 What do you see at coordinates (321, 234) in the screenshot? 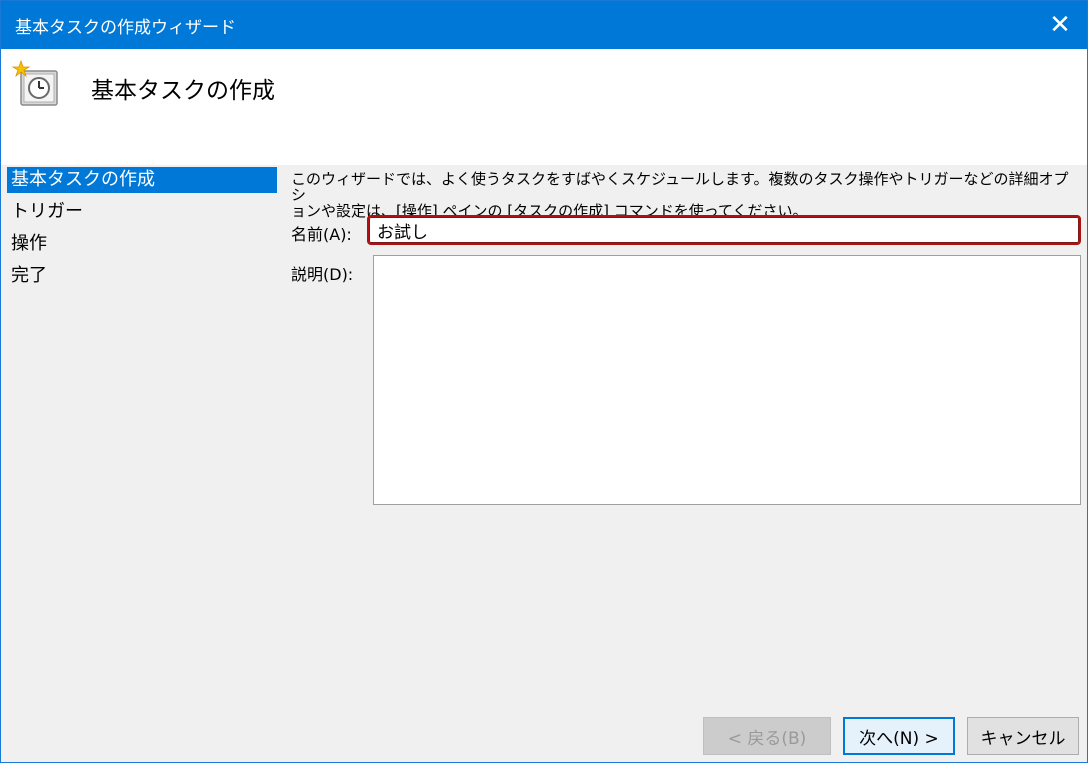
I see `name-label: 名前(A):` at bounding box center [321, 234].